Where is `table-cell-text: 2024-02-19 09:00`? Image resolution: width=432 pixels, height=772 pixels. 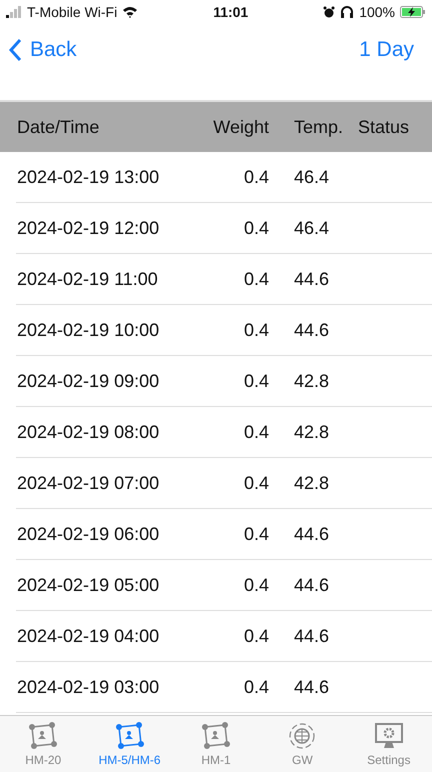 table-cell-text: 2024-02-19 09:00 is located at coordinates (88, 381).